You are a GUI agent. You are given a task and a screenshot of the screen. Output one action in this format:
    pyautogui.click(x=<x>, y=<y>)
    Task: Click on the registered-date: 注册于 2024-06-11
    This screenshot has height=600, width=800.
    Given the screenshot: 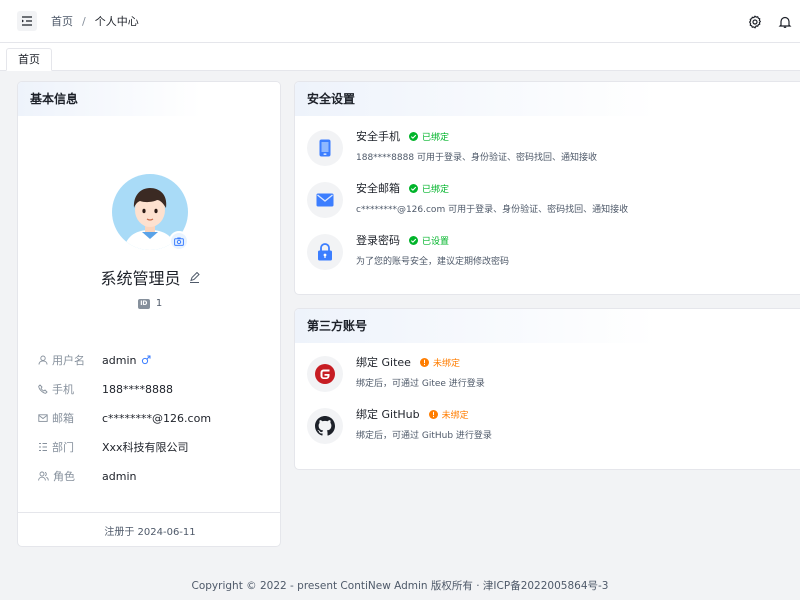 What is the action you would take?
    pyautogui.click(x=149, y=529)
    